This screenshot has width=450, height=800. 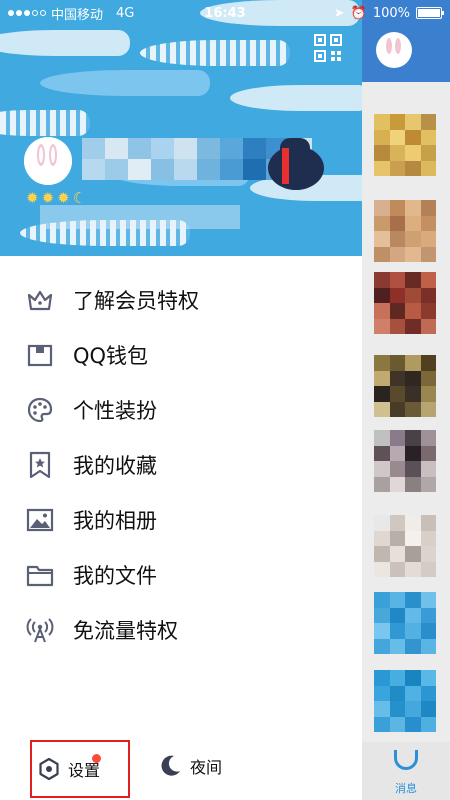 I want to click on alarm-icon: ⏰, so click(x=358, y=13).